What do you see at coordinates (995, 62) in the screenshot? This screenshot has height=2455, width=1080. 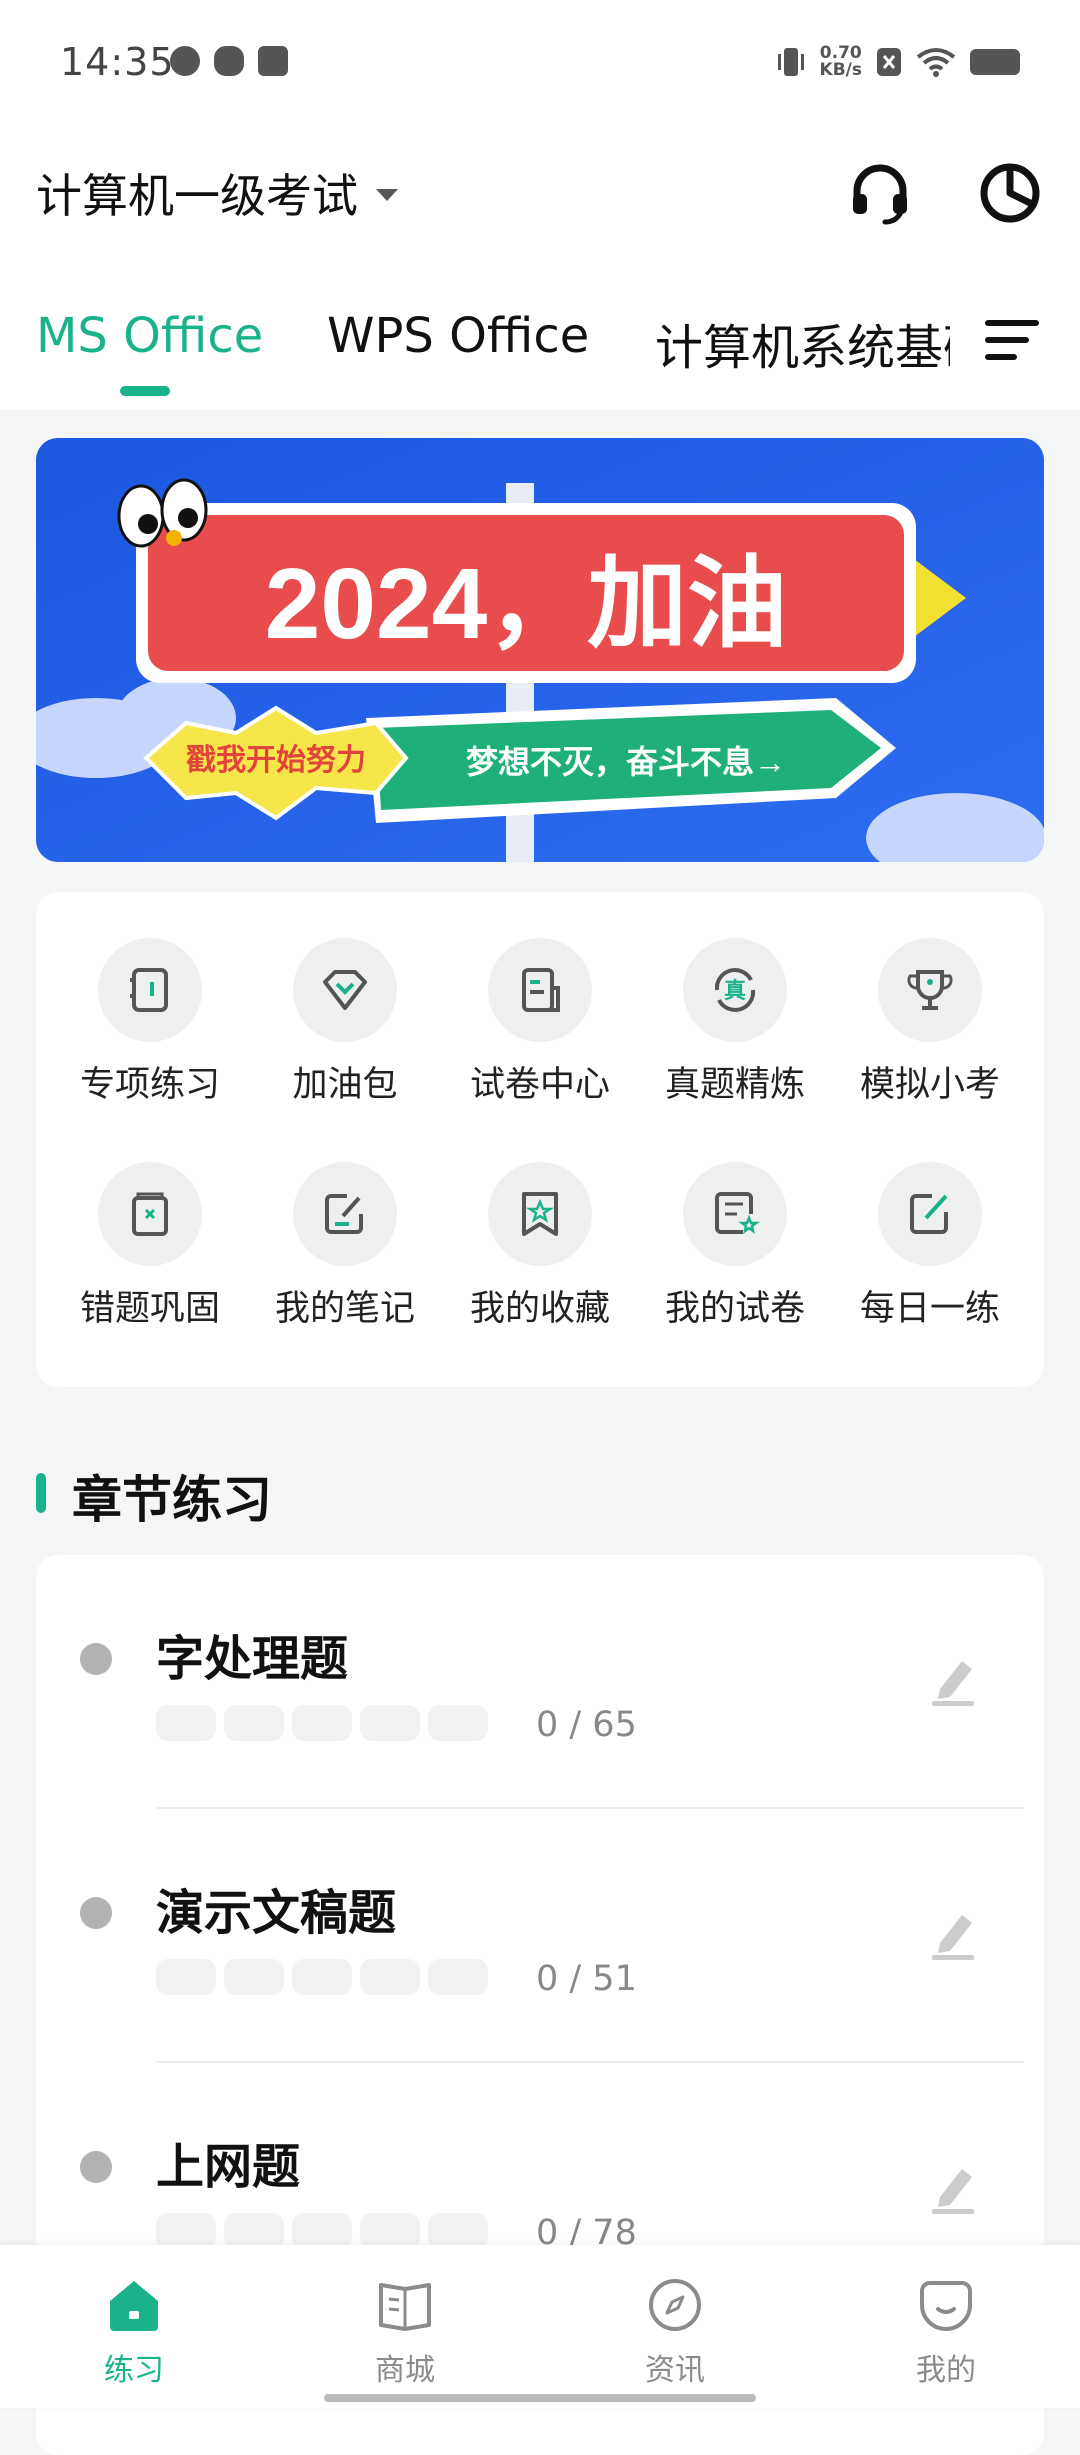 I see `battery-icon` at bounding box center [995, 62].